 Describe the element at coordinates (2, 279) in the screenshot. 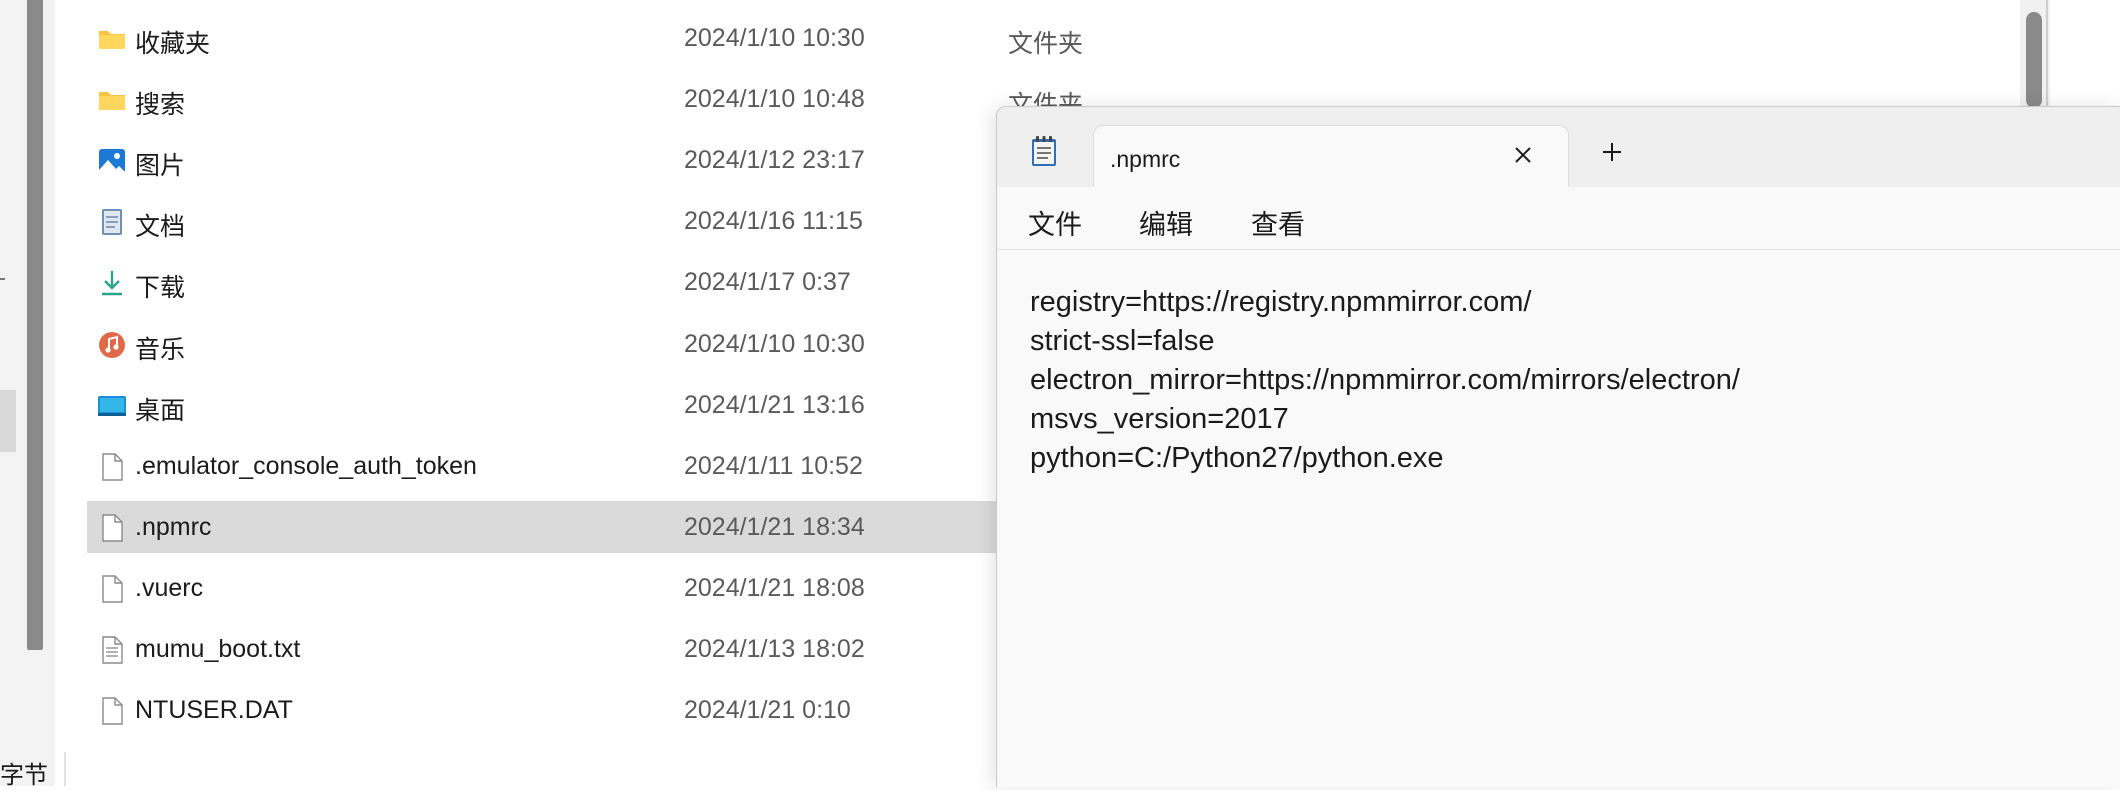

I see `left-pane-mark` at that location.